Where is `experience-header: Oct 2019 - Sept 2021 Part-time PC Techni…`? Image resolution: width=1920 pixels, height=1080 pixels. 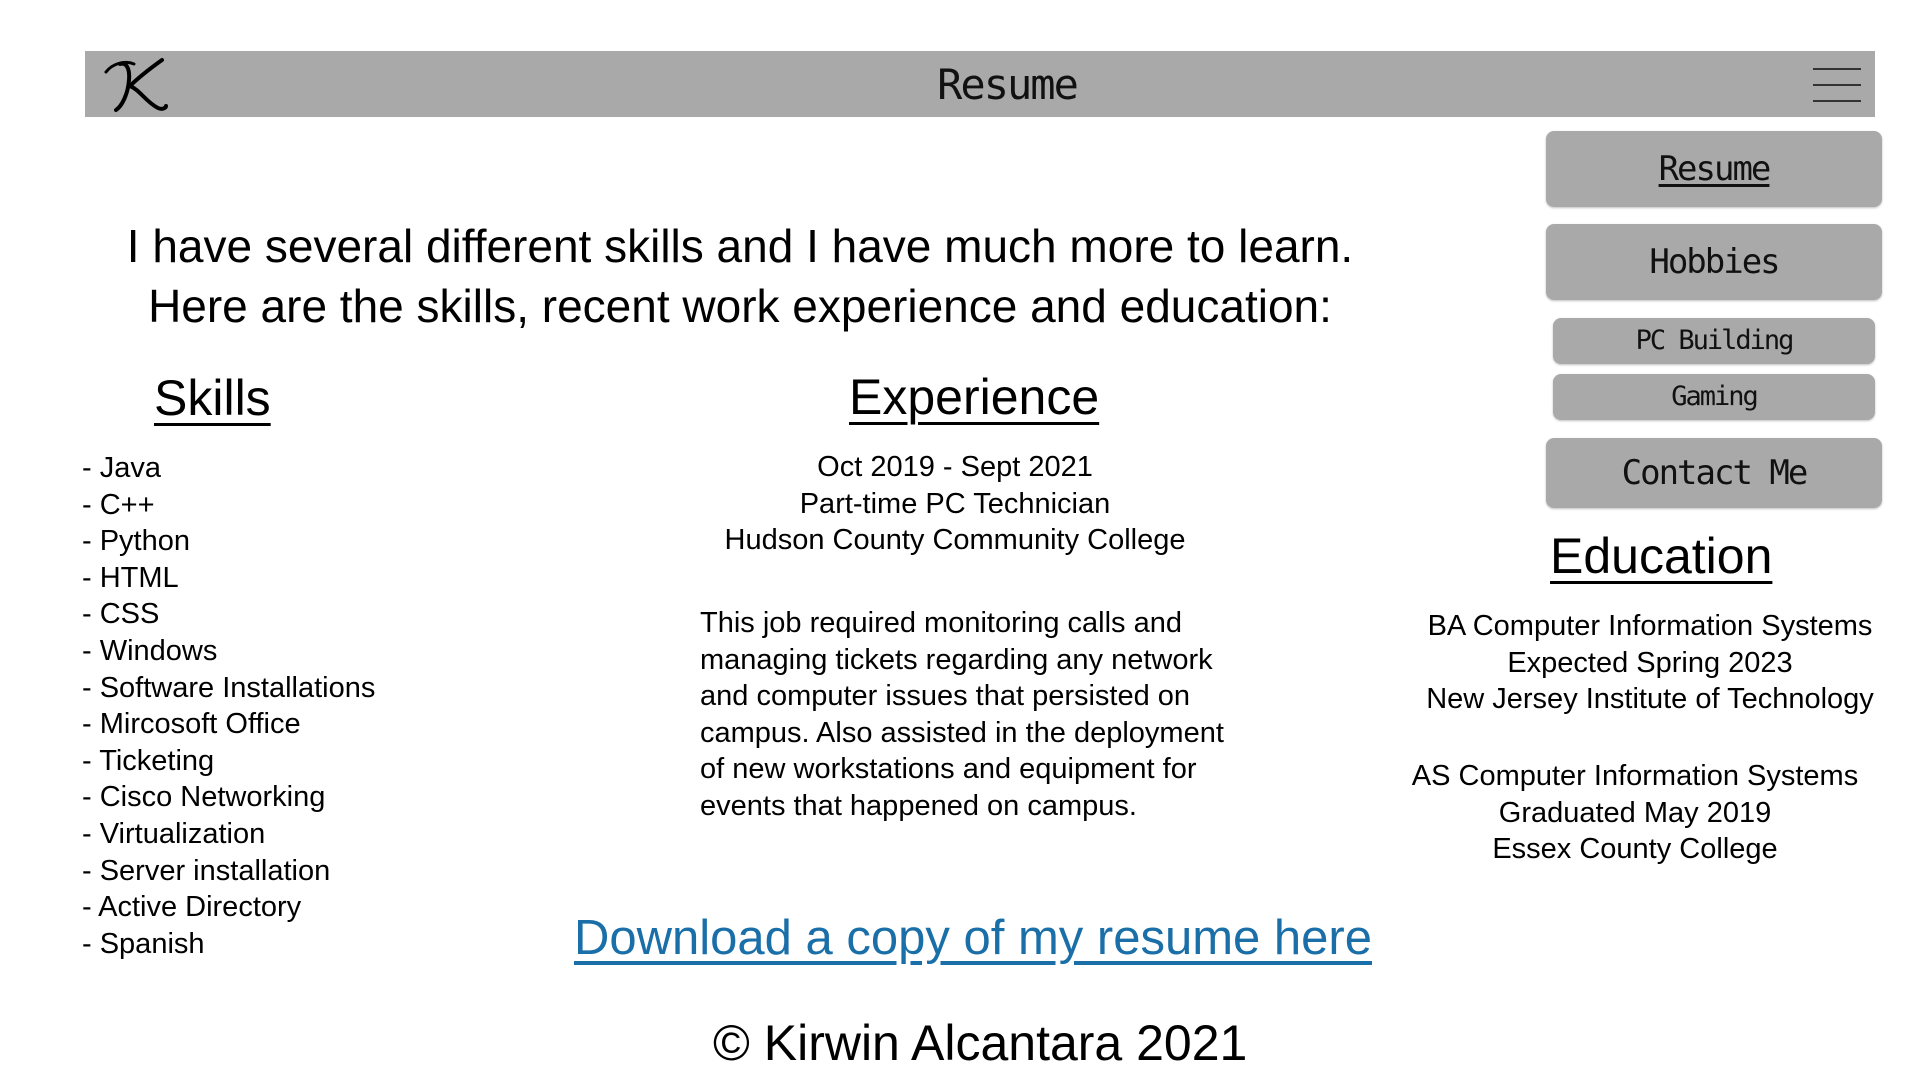
experience-header: Oct 2019 - Sept 2021 Part-time PC Techni… is located at coordinates (955, 504).